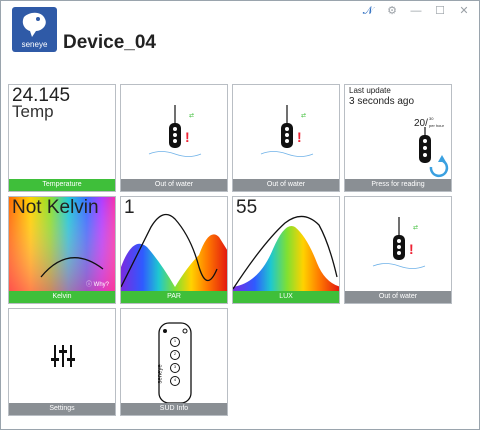 This screenshot has height=430, width=480. What do you see at coordinates (286, 297) in the screenshot?
I see `lux-label: LUX` at bounding box center [286, 297].